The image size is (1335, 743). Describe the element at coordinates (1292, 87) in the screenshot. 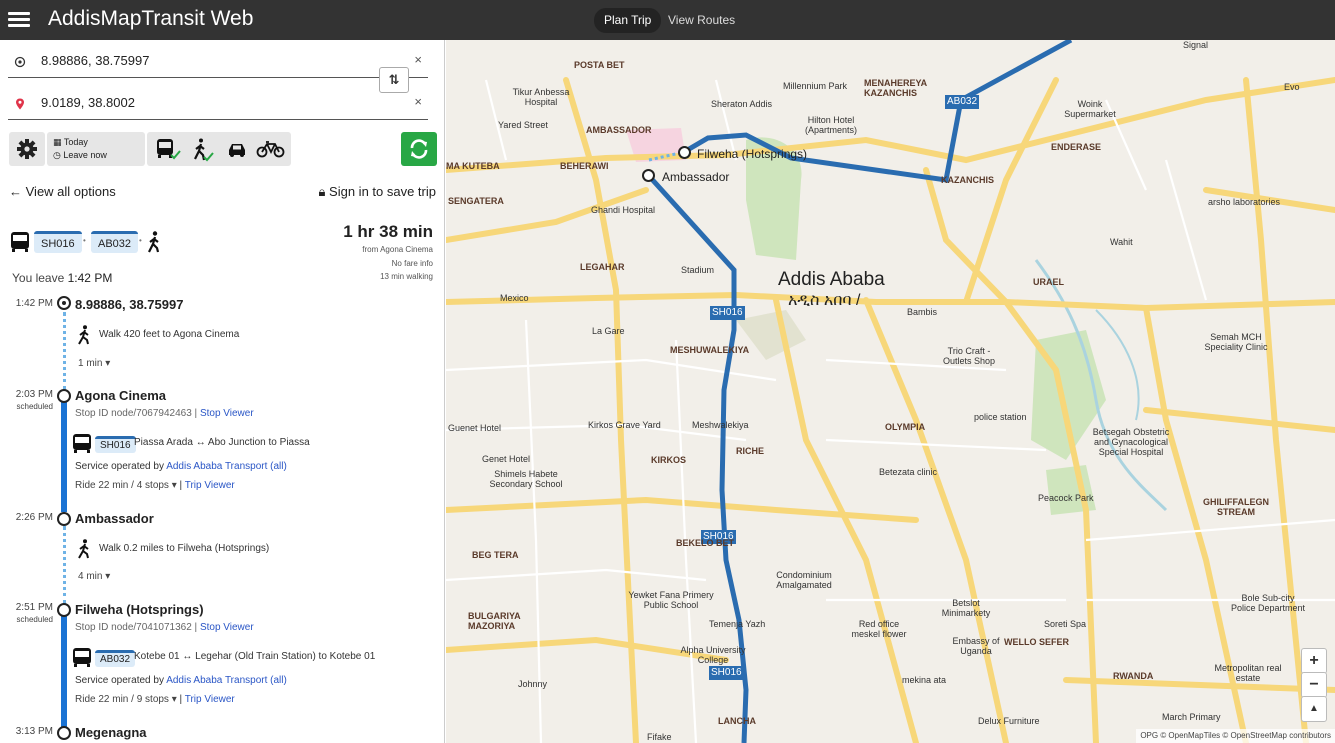

I see `map-poi-label: Evo` at that location.